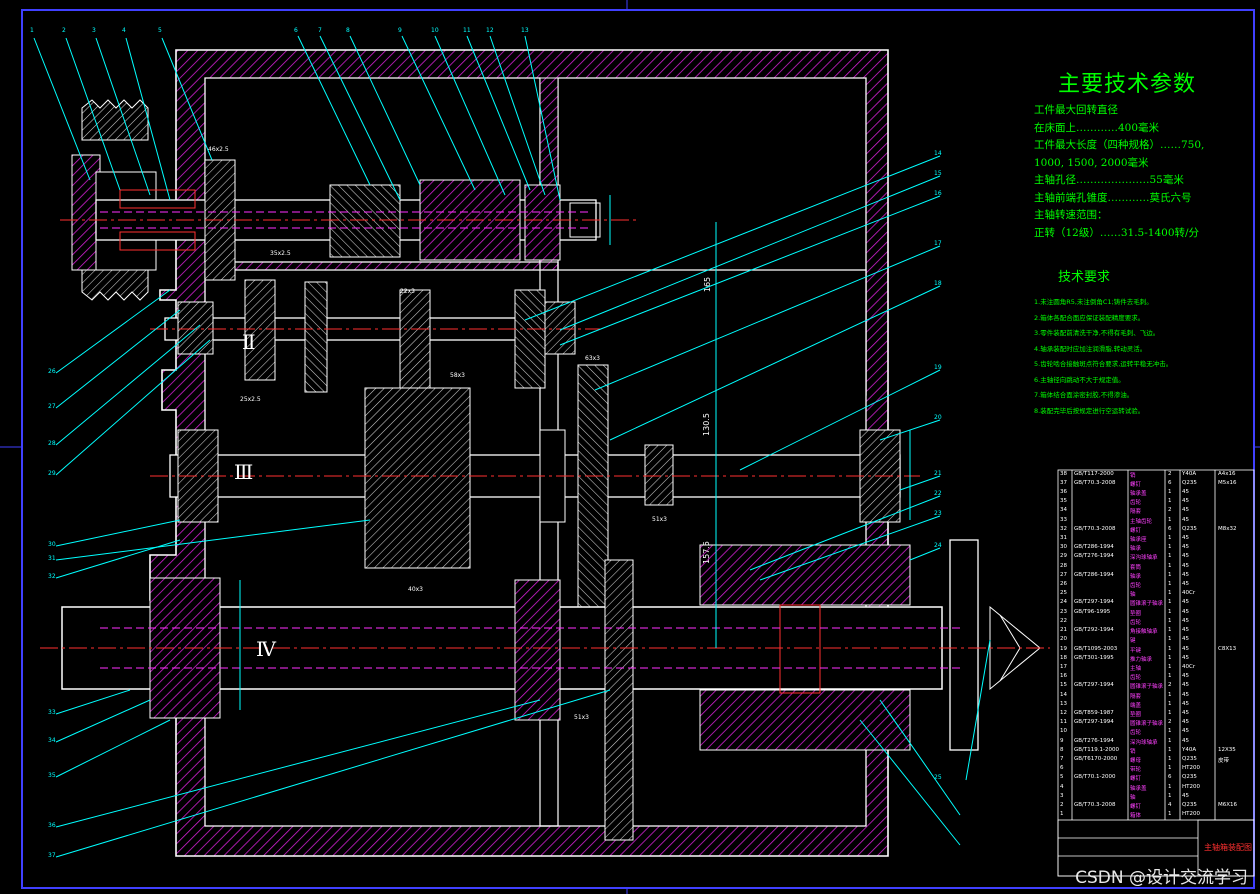 The image size is (1260, 894). What do you see at coordinates (64, 30) in the screenshot?
I see `callout-number: 2` at bounding box center [64, 30].